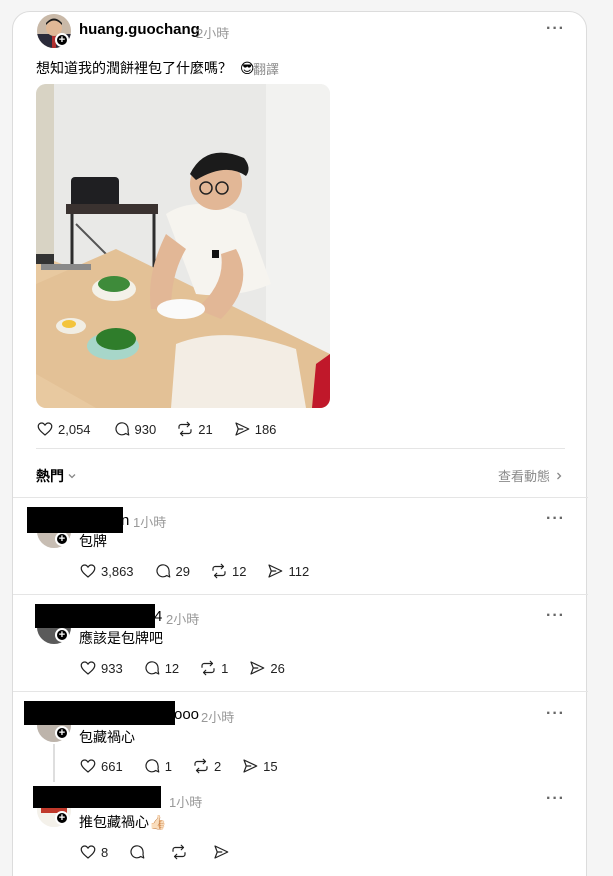 Image resolution: width=613 pixels, height=876 pixels. What do you see at coordinates (183, 571) in the screenshot?
I see `comment-count: 29` at bounding box center [183, 571].